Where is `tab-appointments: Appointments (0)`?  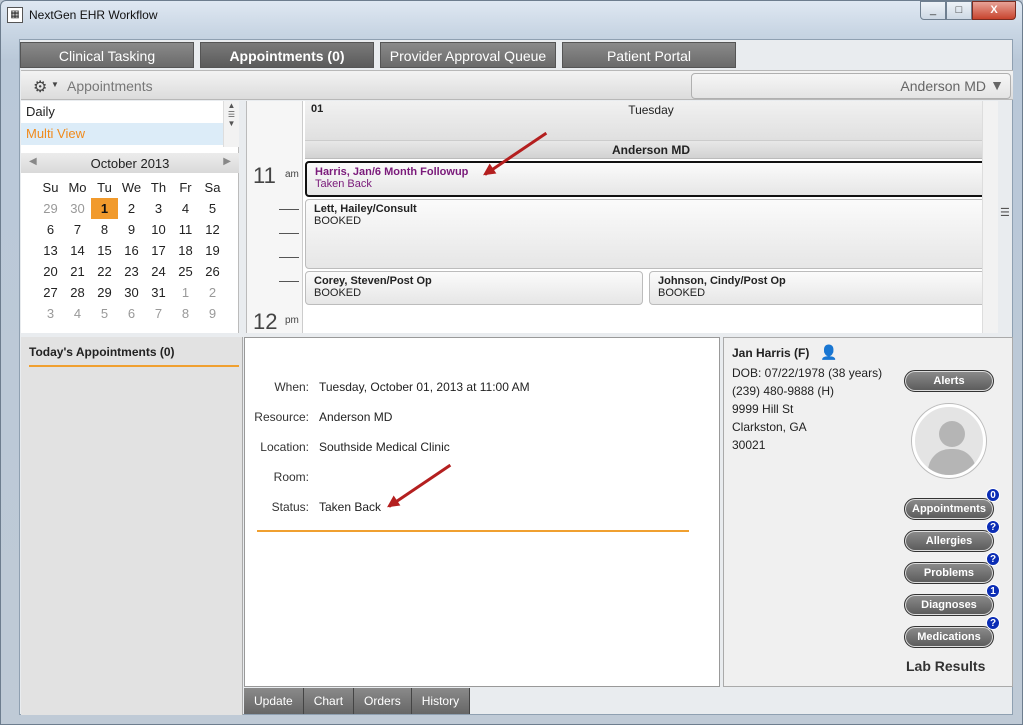 tab-appointments: Appointments (0) is located at coordinates (287, 55).